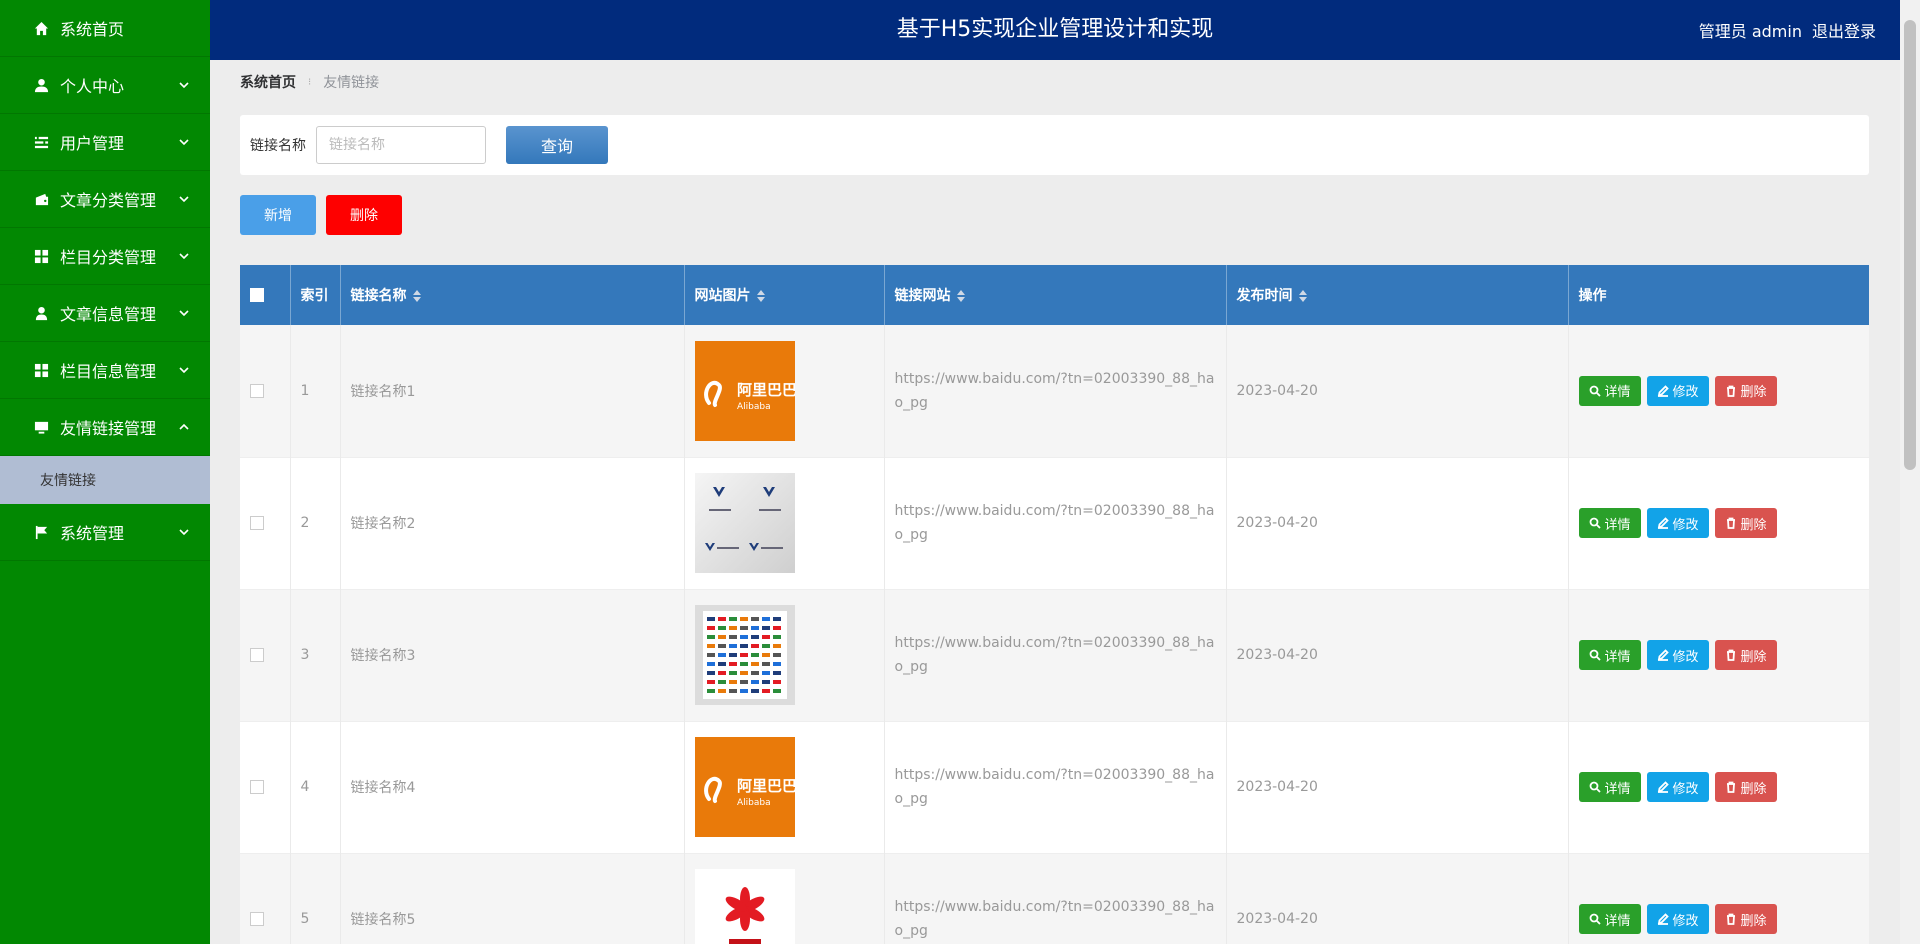 Image resolution: width=1920 pixels, height=944 pixels. Describe the element at coordinates (108, 314) in the screenshot. I see `sidebar-item-label: 文章信息管理` at that location.